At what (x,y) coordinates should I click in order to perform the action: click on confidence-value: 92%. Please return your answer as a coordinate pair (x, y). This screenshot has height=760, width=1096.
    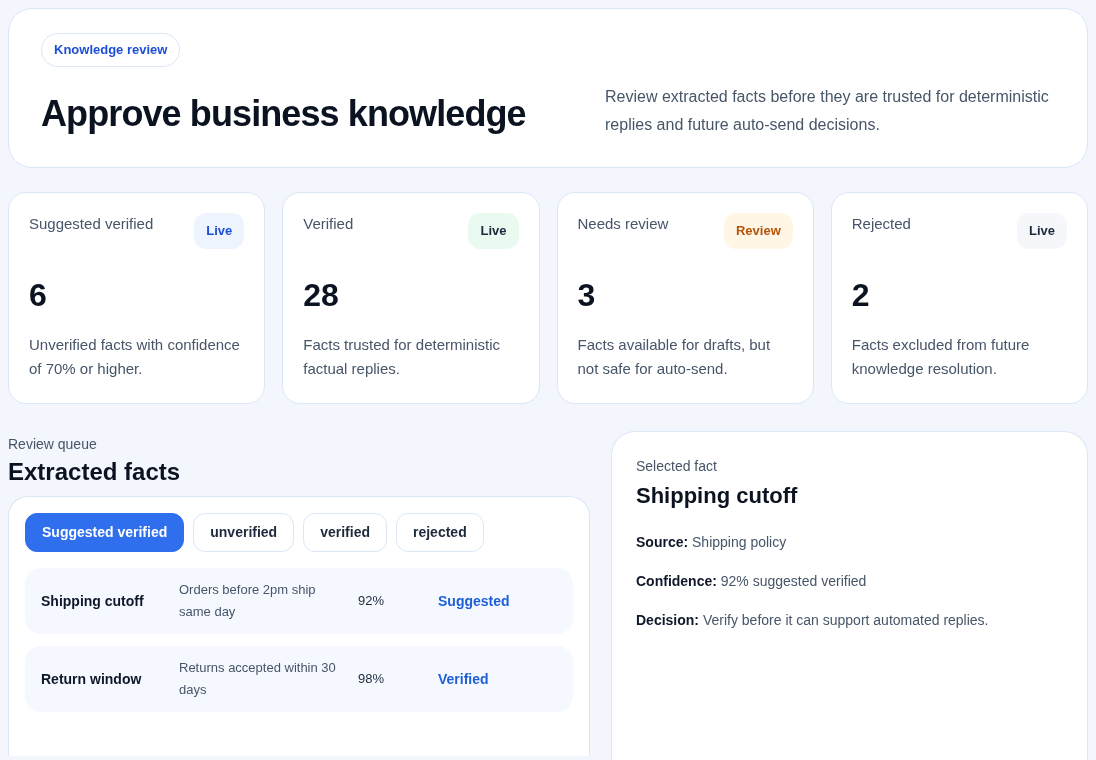
    Looking at the image, I should click on (372, 601).